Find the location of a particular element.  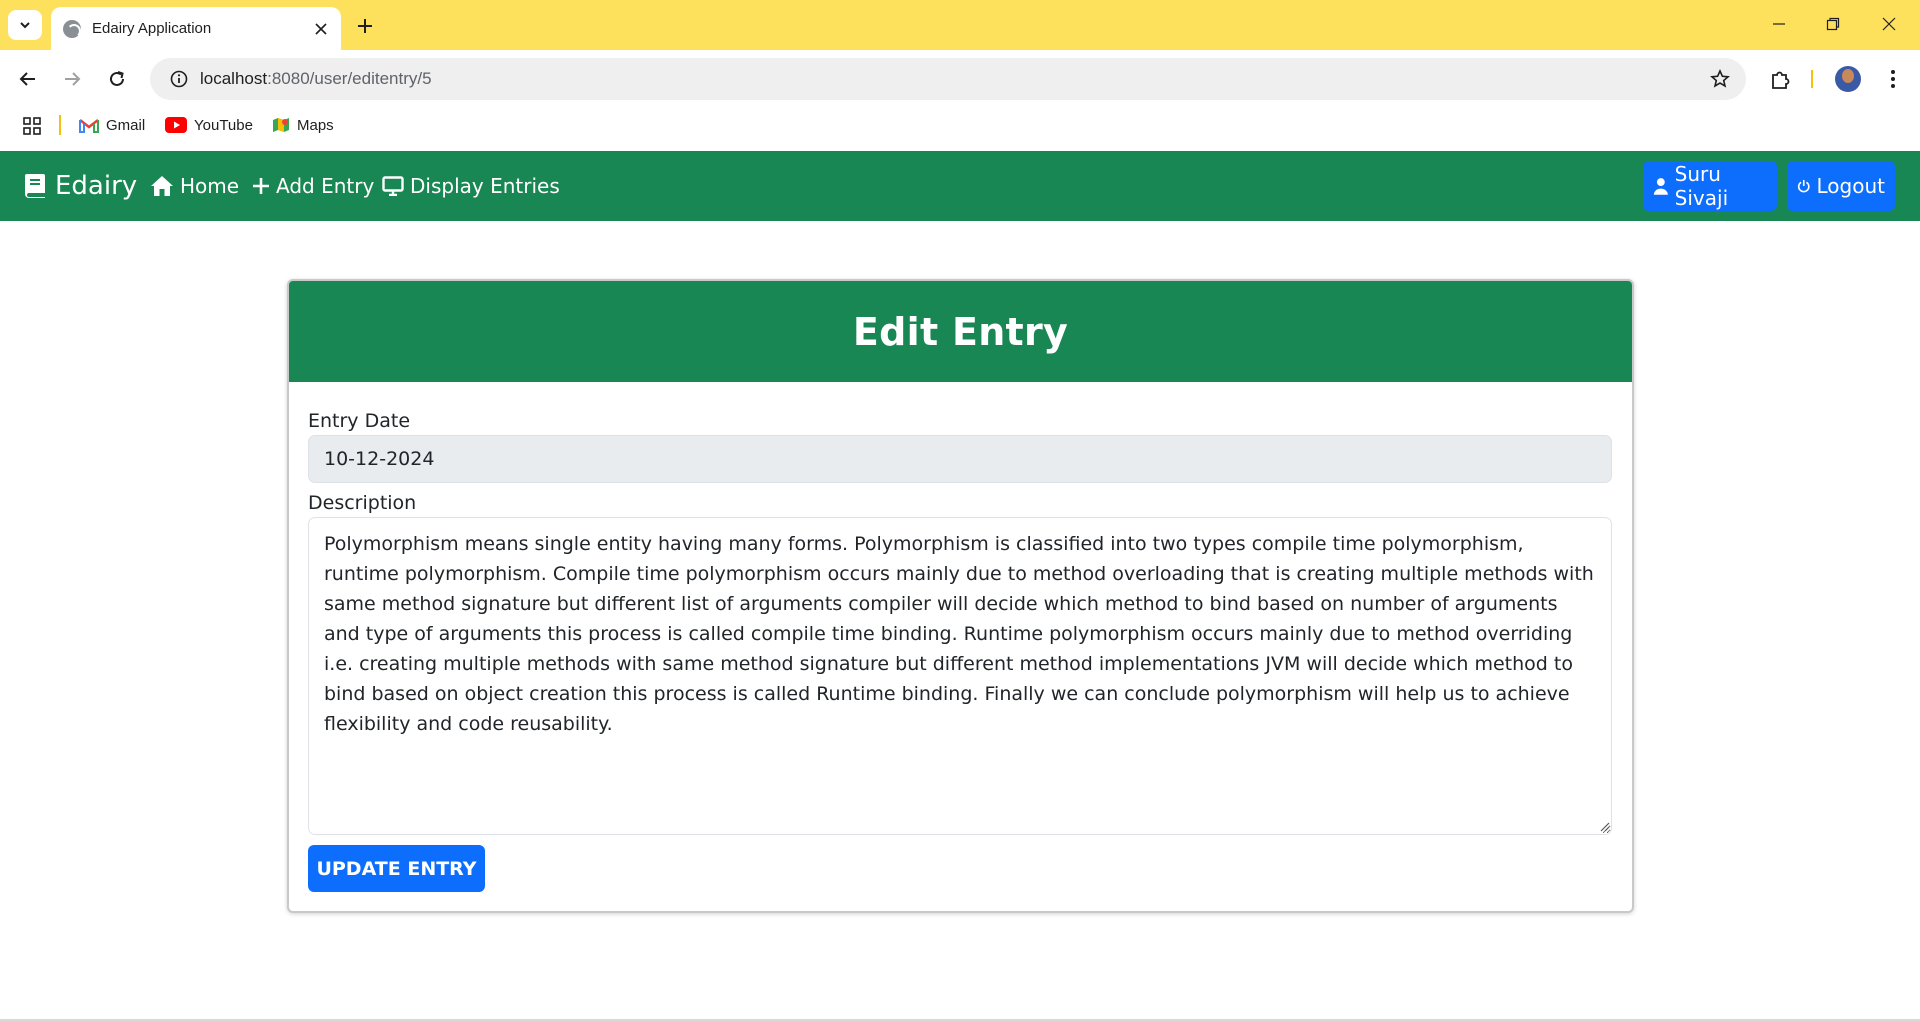

user-name: Suru Sivaji is located at coordinates (1701, 186).